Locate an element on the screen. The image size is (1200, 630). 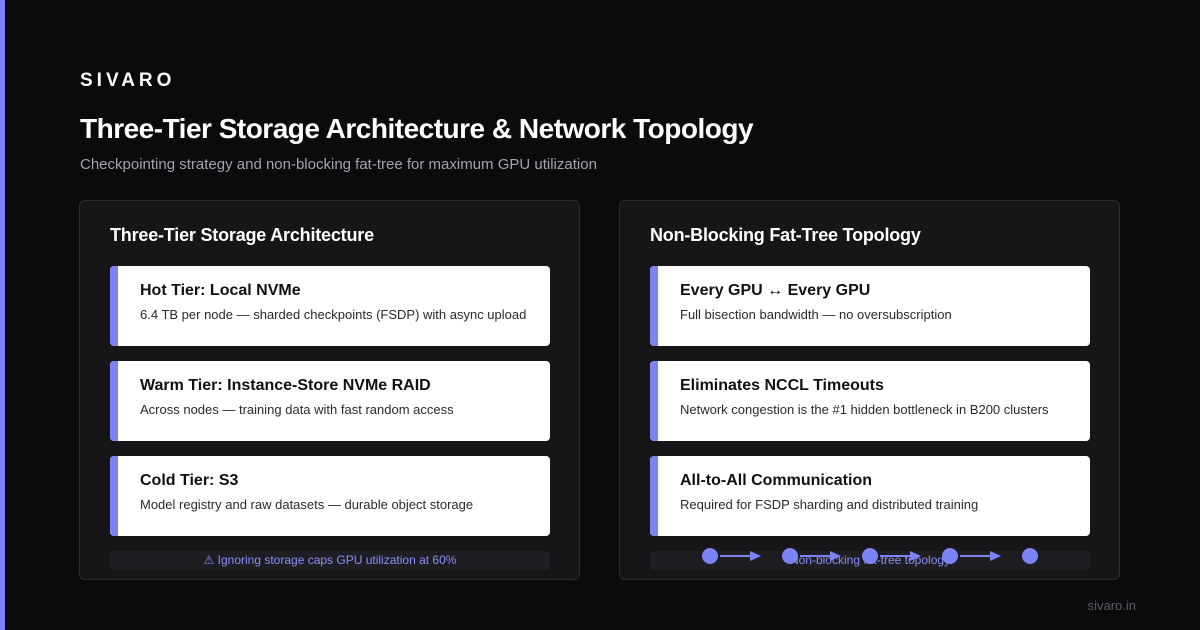
card-title: Cold Tier: S3 is located at coordinates (189, 480).